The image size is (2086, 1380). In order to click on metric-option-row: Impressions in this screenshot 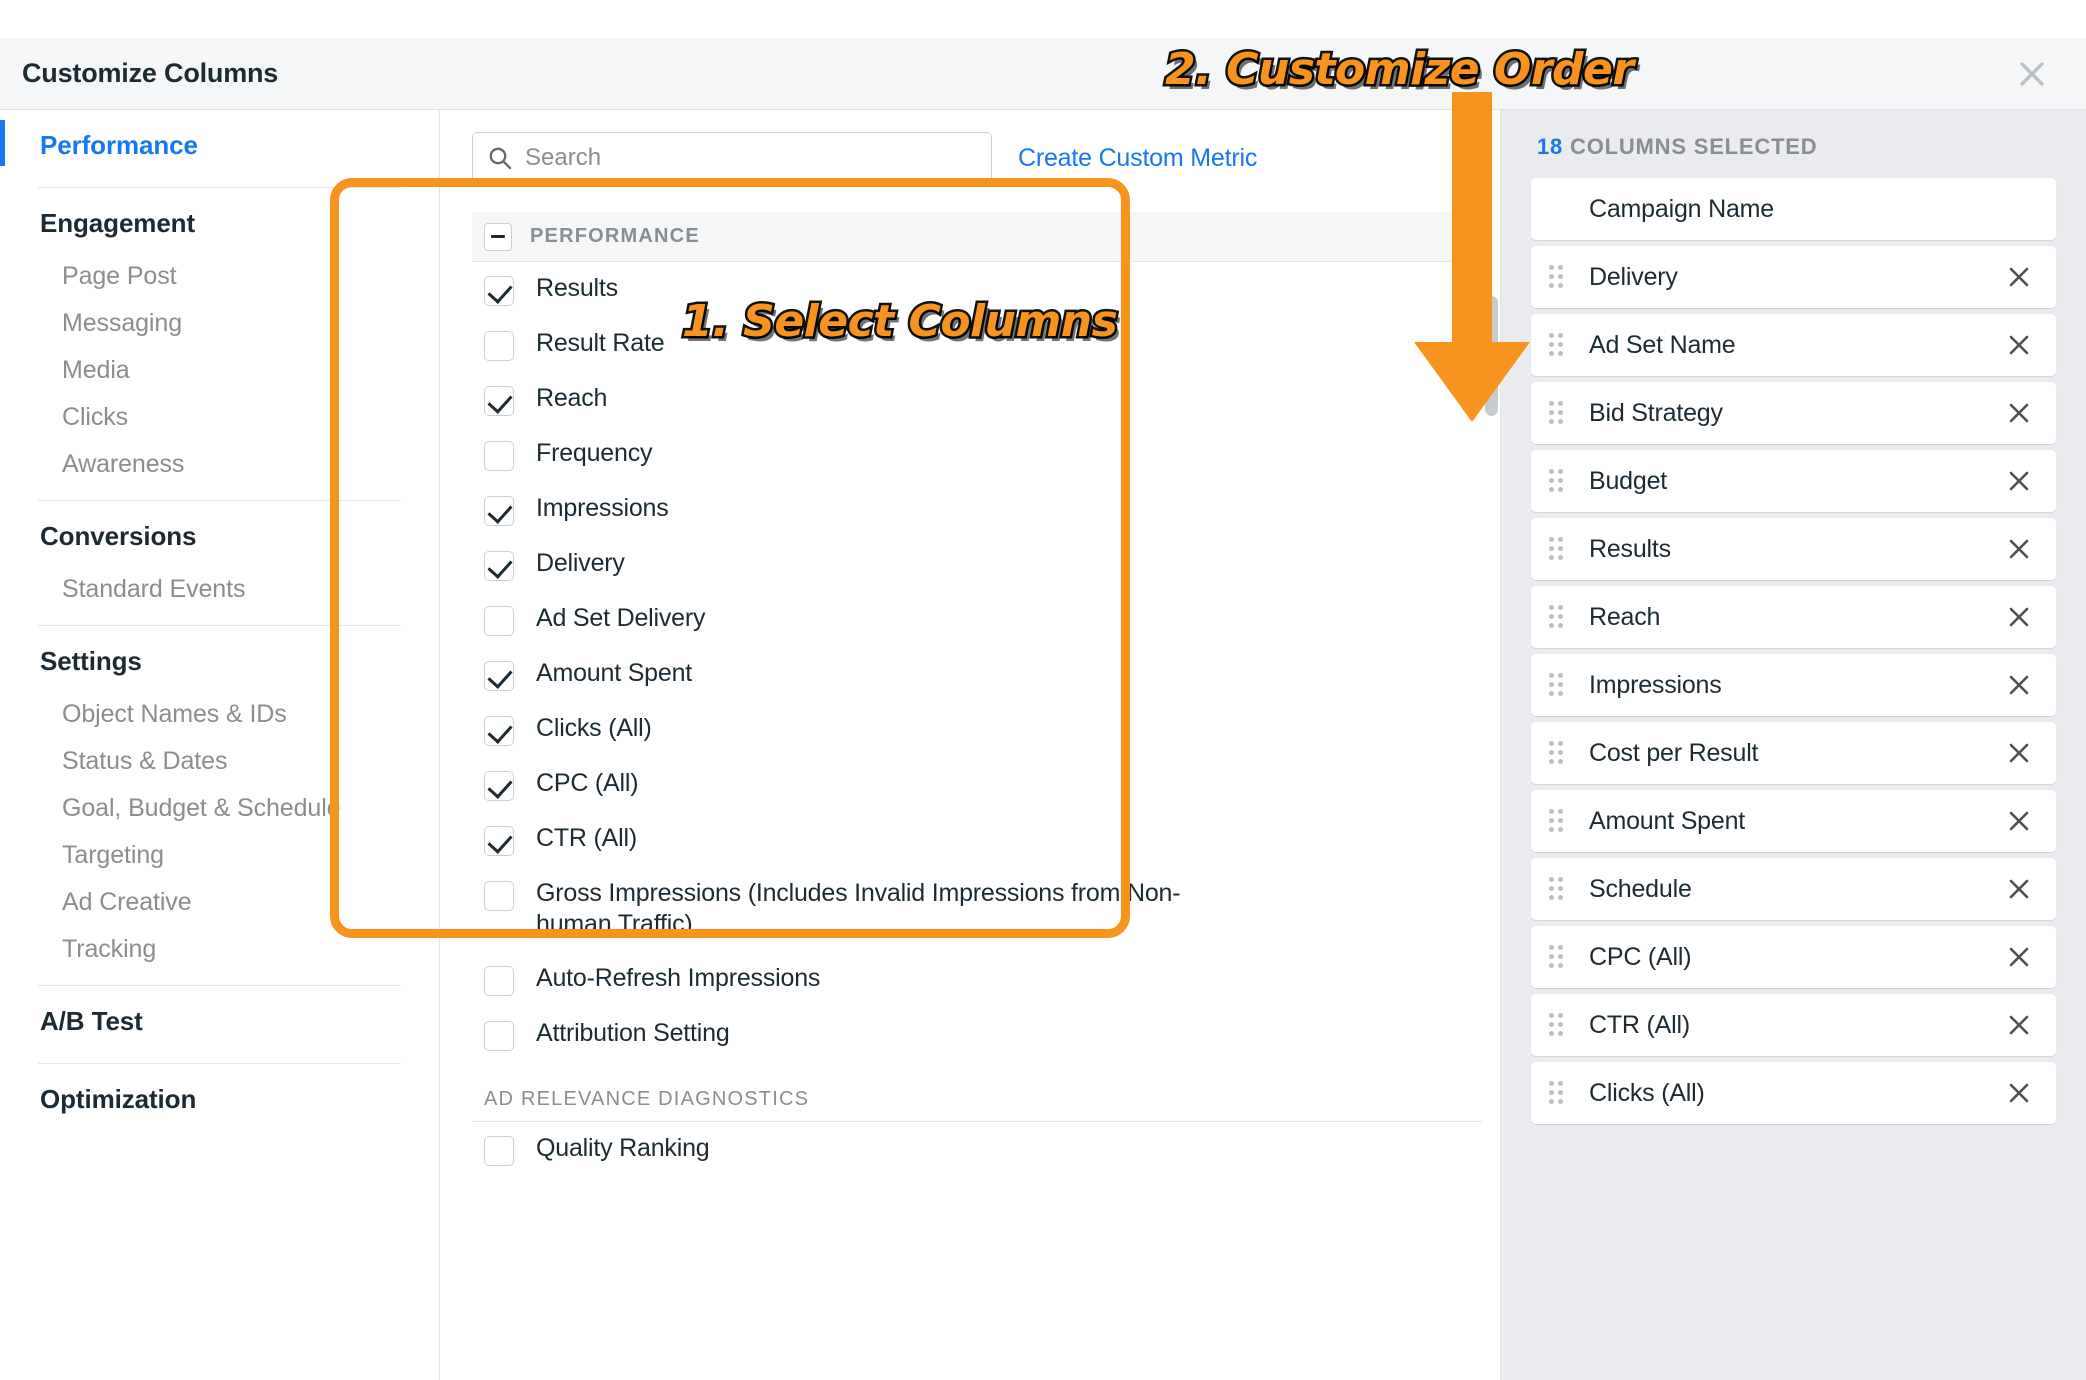, I will do `click(977, 509)`.